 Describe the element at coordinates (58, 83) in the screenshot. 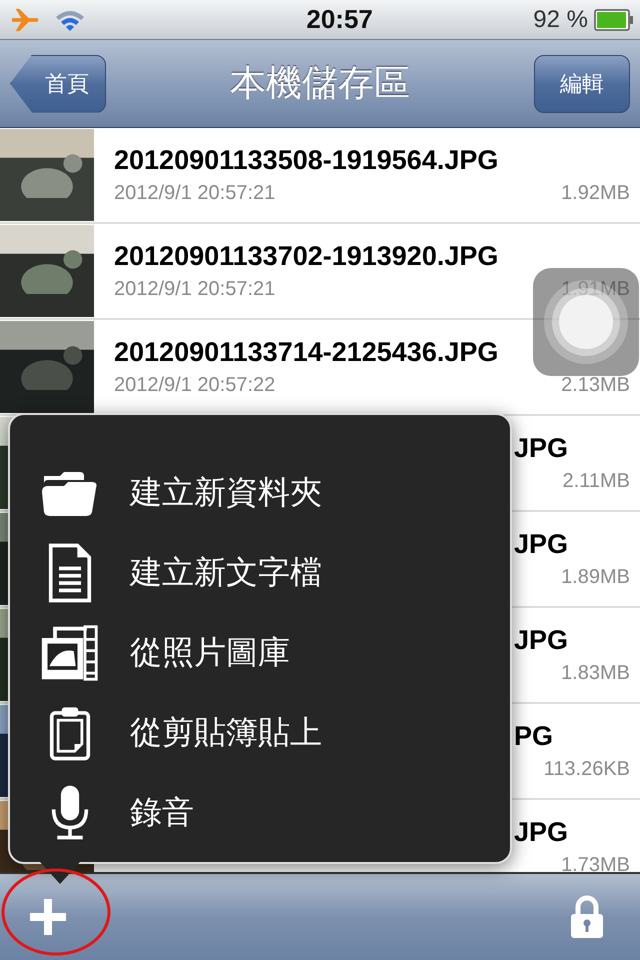

I see `back-button: 首頁` at that location.